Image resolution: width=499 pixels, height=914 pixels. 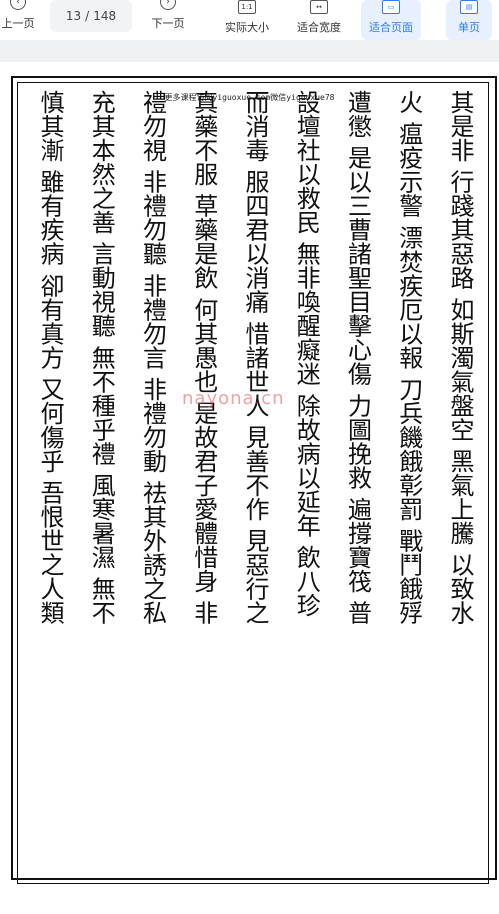 I want to click on text-column-1: 其是非 行踐其惡路 如斯濁氣盤空 黑氣上騰 以致水, so click(x=460, y=357).